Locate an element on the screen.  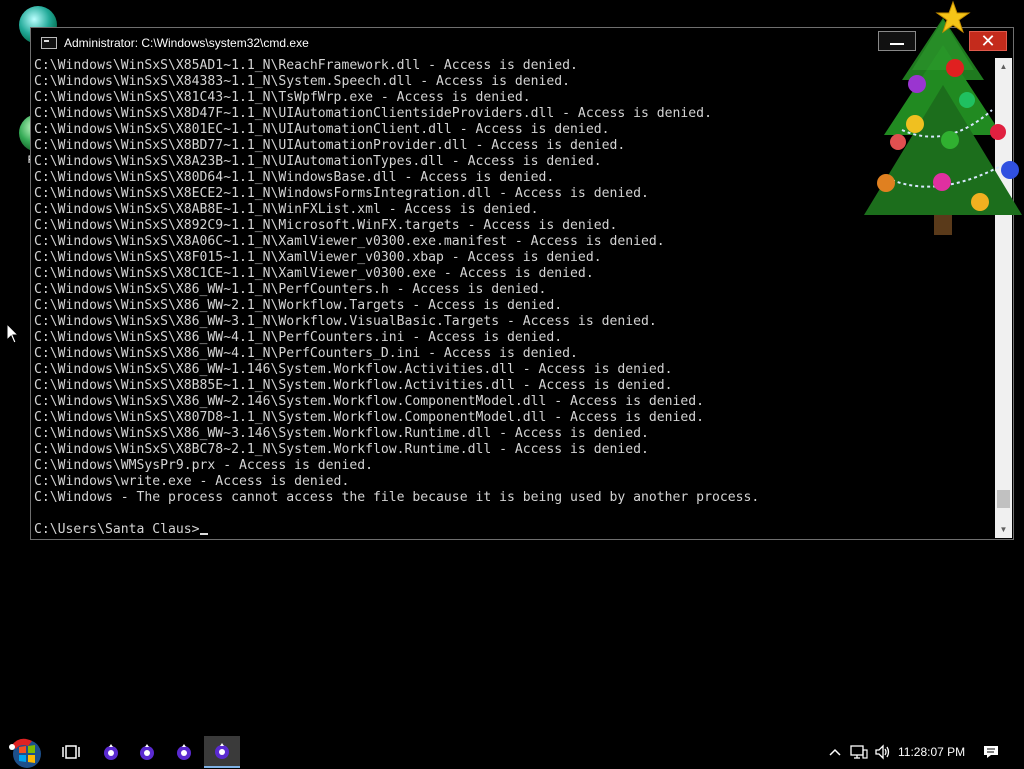
chevron-up-icon is located at coordinates (835, 752).